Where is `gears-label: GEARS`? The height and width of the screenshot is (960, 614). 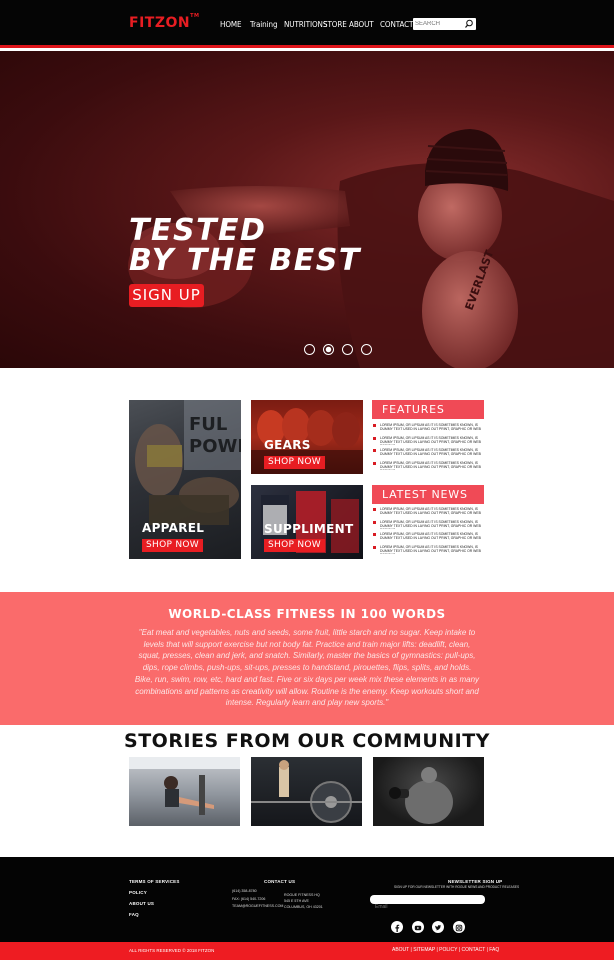
gears-label: GEARS is located at coordinates (287, 445).